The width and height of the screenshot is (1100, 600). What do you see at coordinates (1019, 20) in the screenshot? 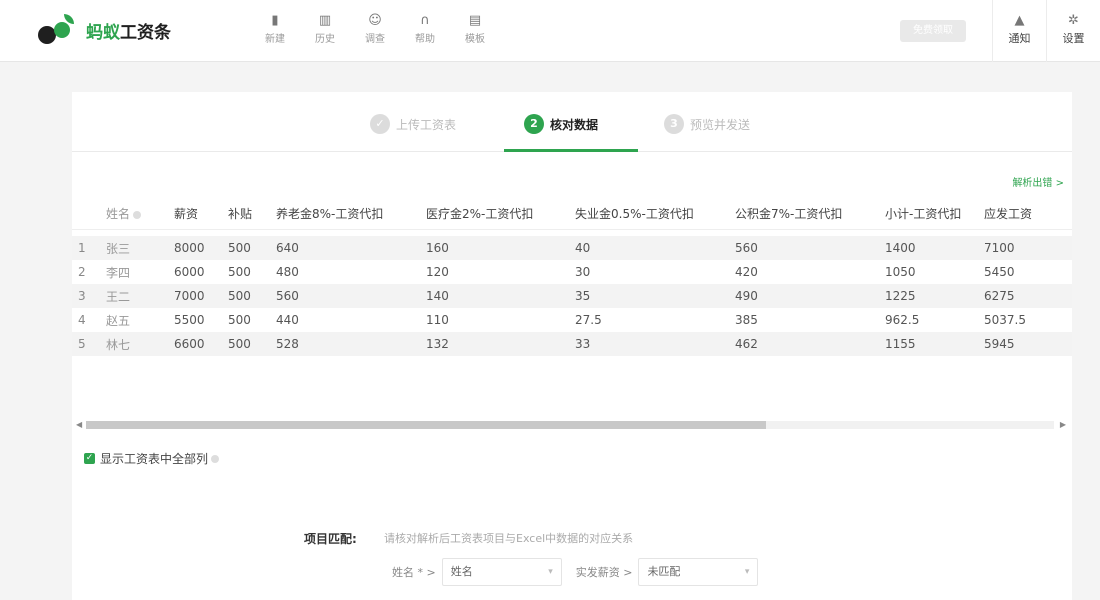
I see `bell-icon: ▲` at bounding box center [1019, 20].